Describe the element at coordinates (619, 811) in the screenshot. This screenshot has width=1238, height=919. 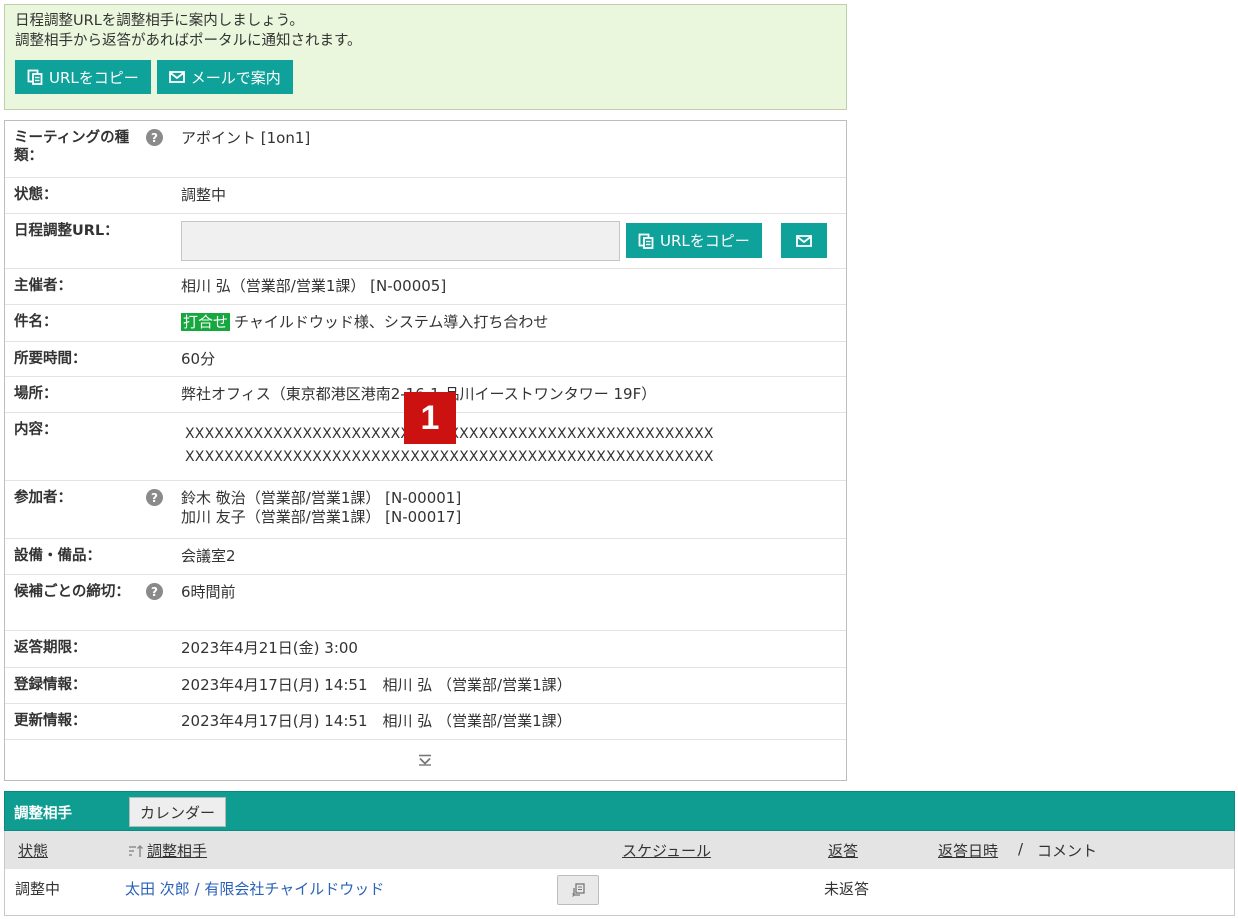
I see `counterparts-header: 調整相手 カレンダー` at that location.